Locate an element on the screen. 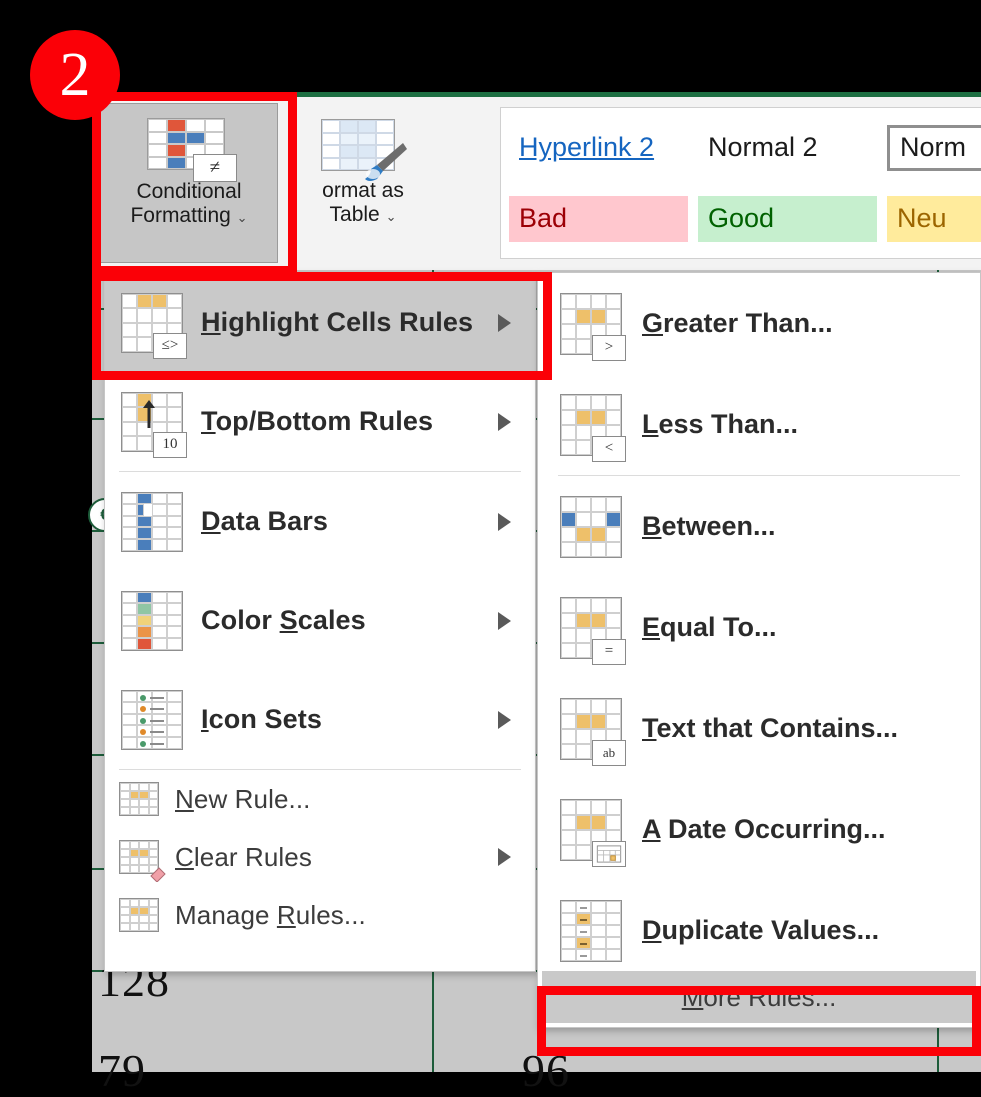 The width and height of the screenshot is (981, 1097). sheet-cell-value: 79 is located at coordinates (122, 1070).